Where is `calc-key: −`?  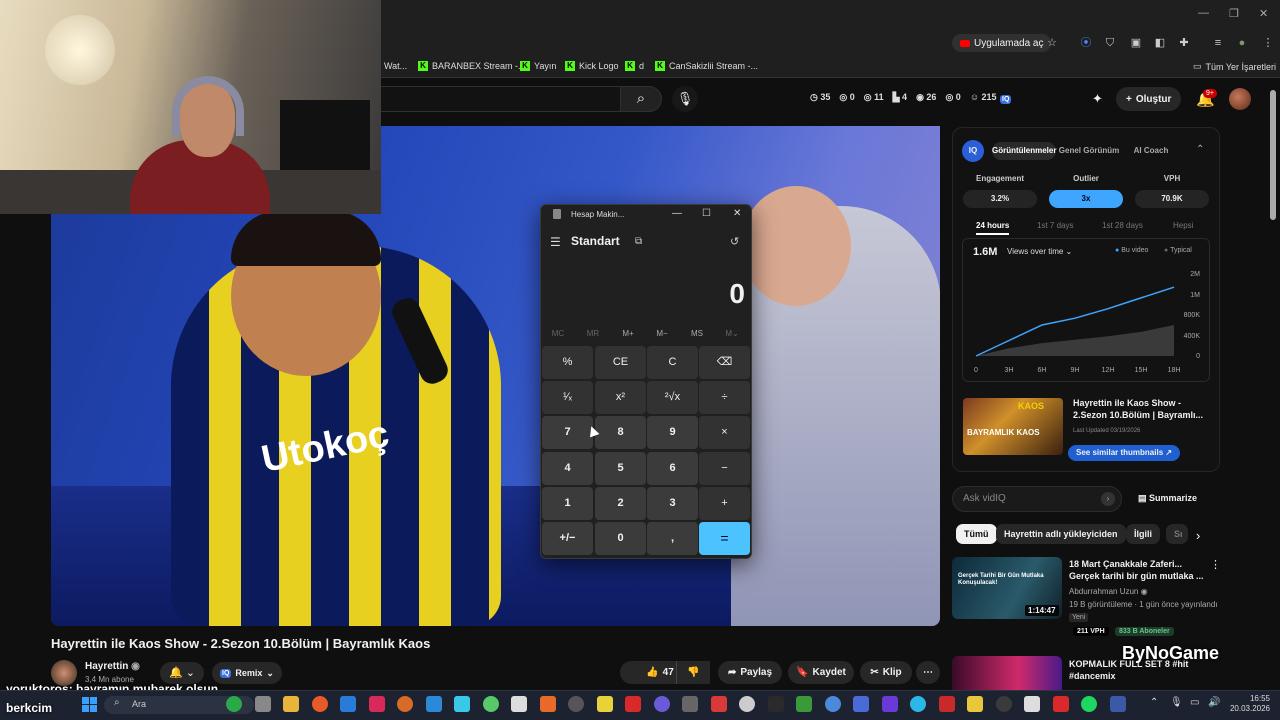 calc-key: − is located at coordinates (724, 468).